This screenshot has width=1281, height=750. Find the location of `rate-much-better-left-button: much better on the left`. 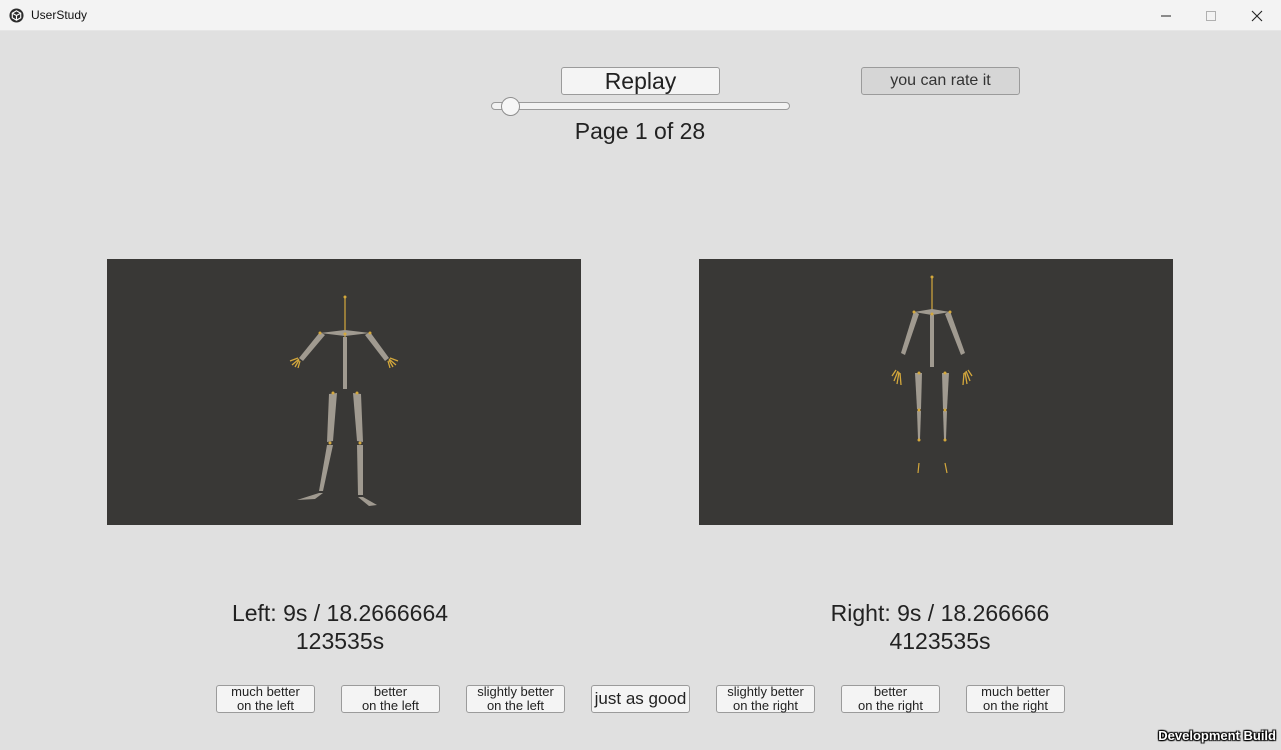

rate-much-better-left-button: much better on the left is located at coordinates (265, 699).